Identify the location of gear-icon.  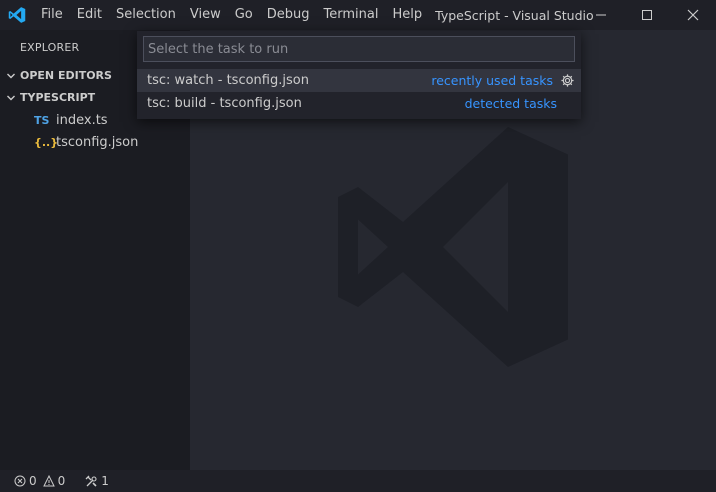
(567, 80).